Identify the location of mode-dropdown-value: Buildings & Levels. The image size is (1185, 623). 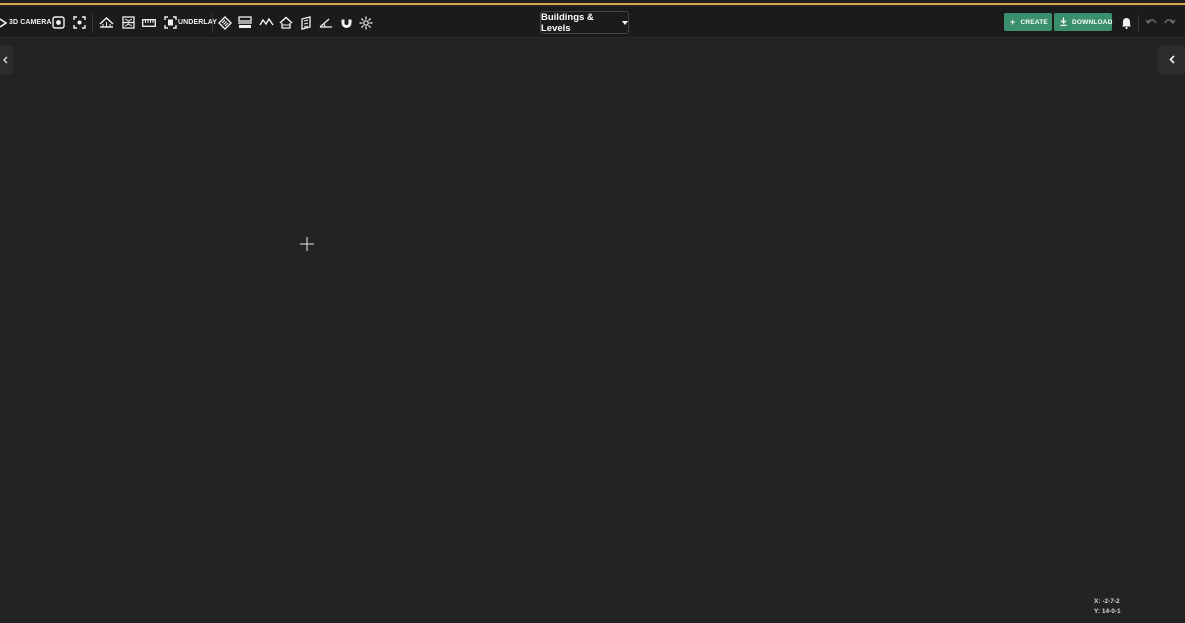
(567, 22).